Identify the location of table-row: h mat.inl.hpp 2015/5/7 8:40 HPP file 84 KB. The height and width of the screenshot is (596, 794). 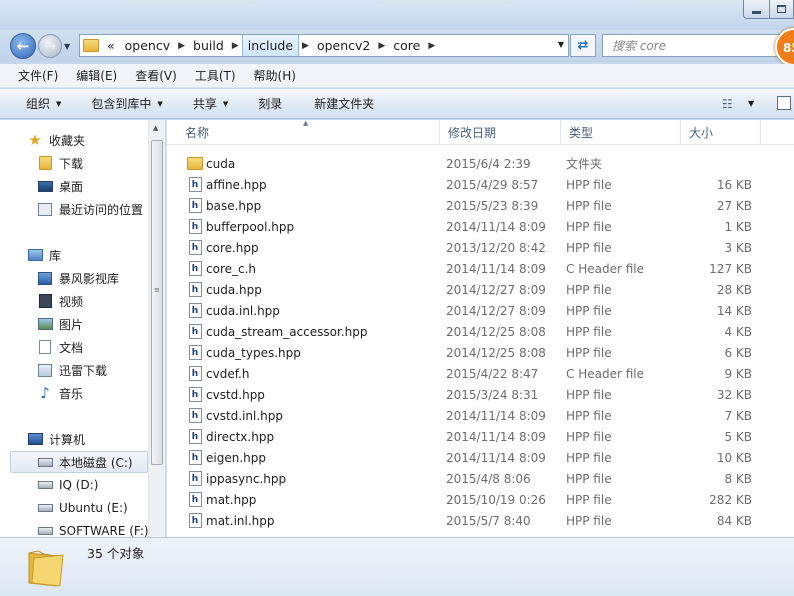
(480, 520).